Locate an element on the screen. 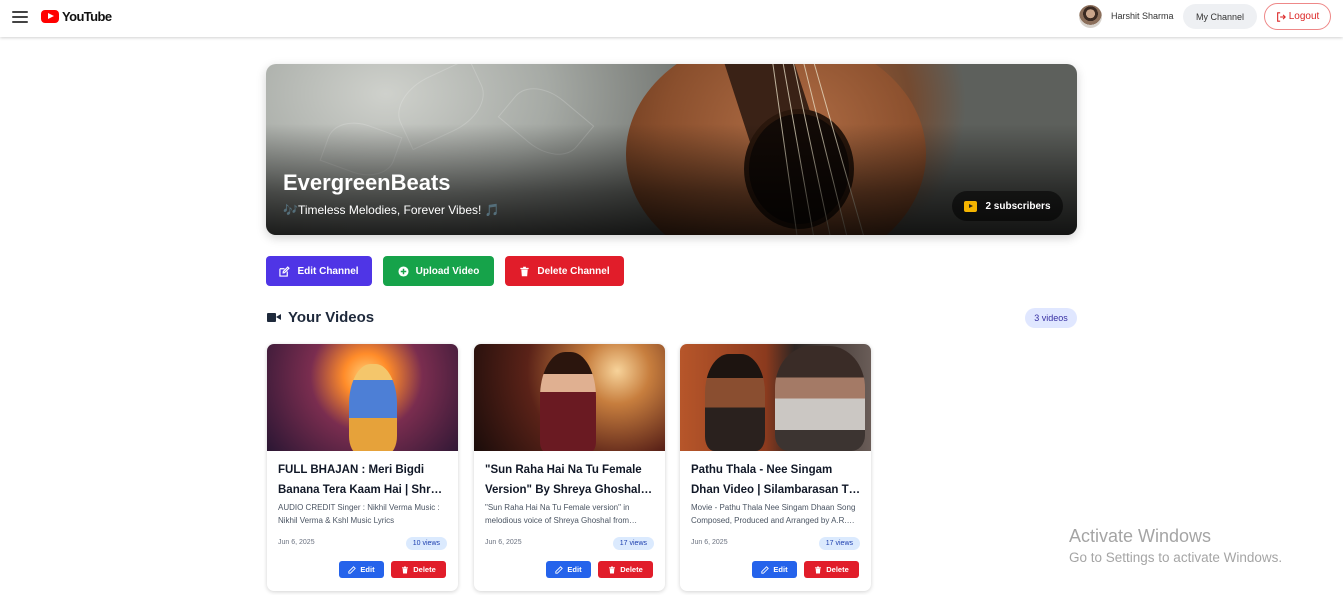 The height and width of the screenshot is (595, 1343). edit-channel-button: Edit Channel is located at coordinates (319, 271).